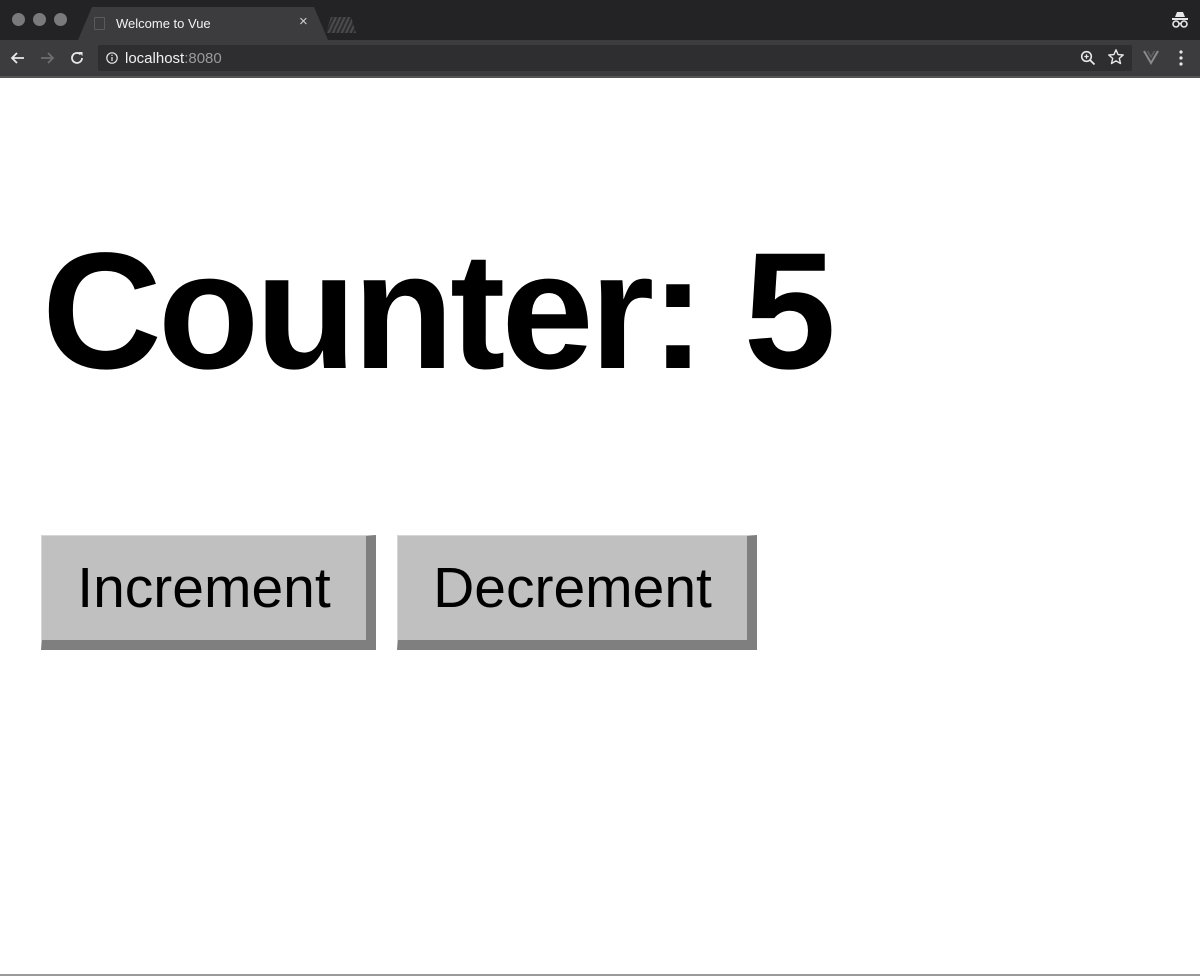 The width and height of the screenshot is (1200, 976). I want to click on reload-button, so click(77, 58).